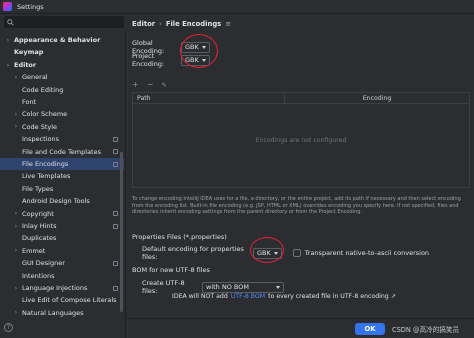  I want to click on bom-create-select: with NO BOM, so click(243, 287).